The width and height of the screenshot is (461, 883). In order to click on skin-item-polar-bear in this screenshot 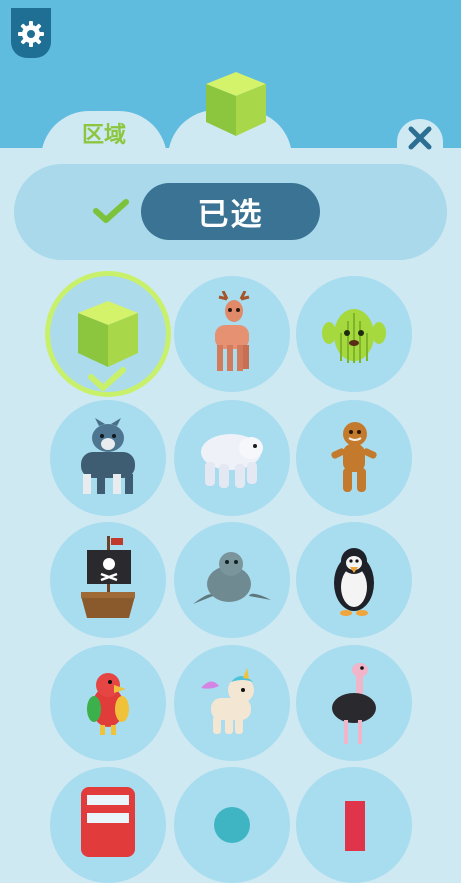, I will do `click(232, 458)`.